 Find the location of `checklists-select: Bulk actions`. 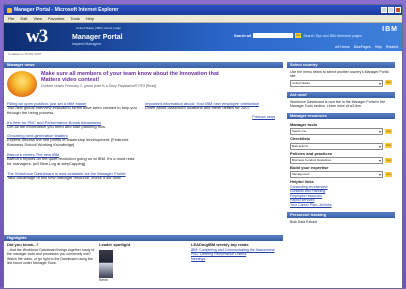

checklists-select: Bulk actions is located at coordinates (336, 146).